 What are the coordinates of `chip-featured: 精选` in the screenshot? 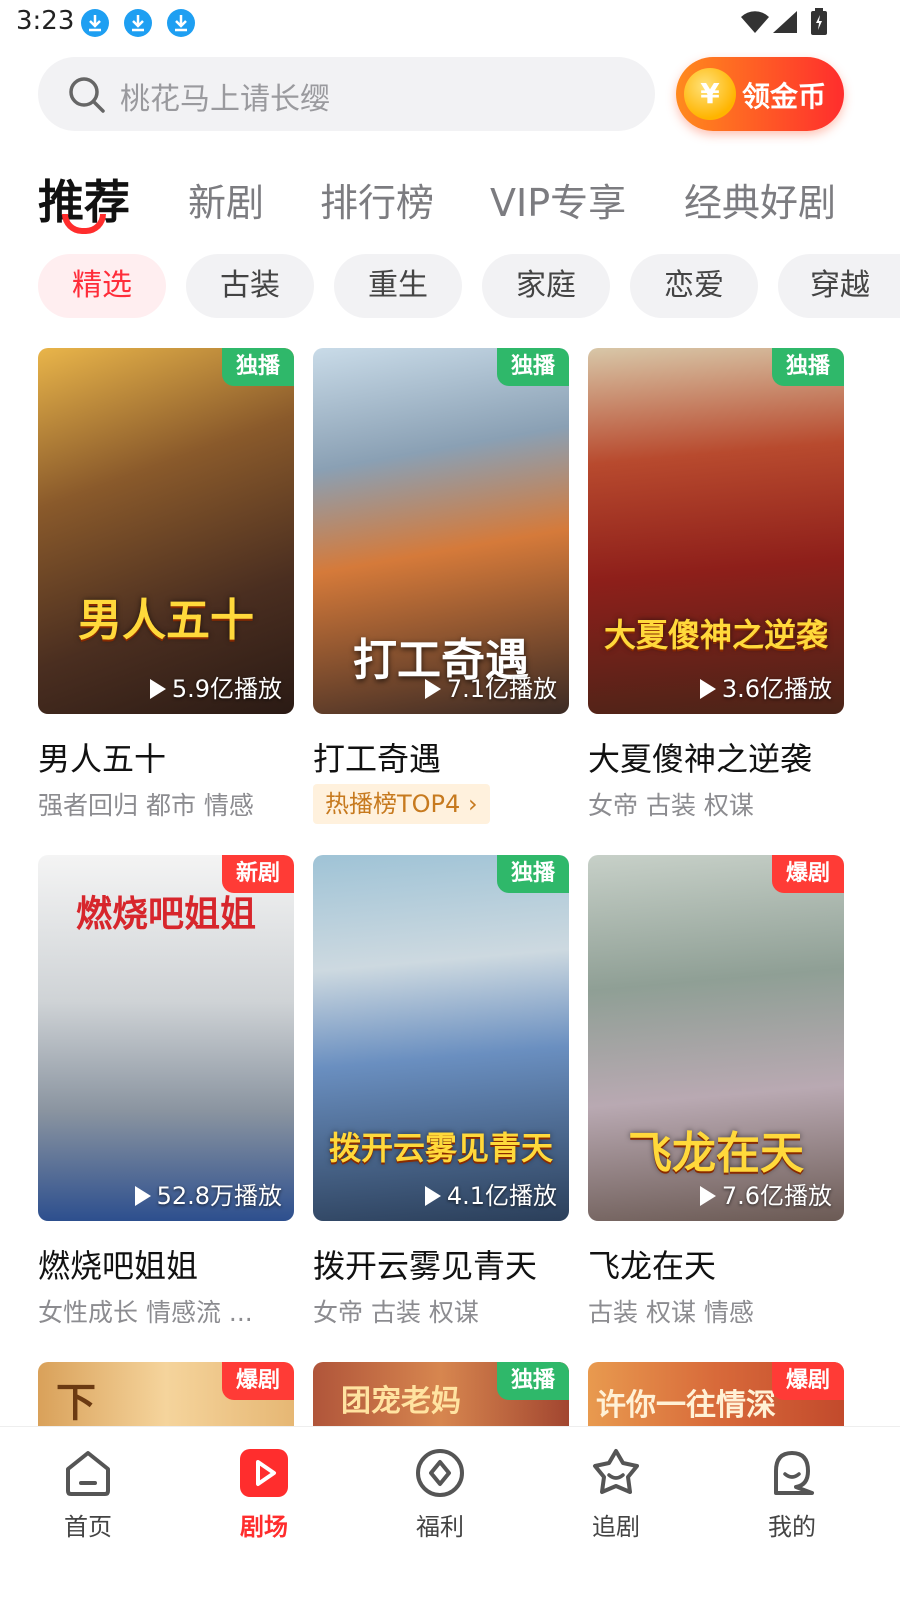 It's located at (102, 286).